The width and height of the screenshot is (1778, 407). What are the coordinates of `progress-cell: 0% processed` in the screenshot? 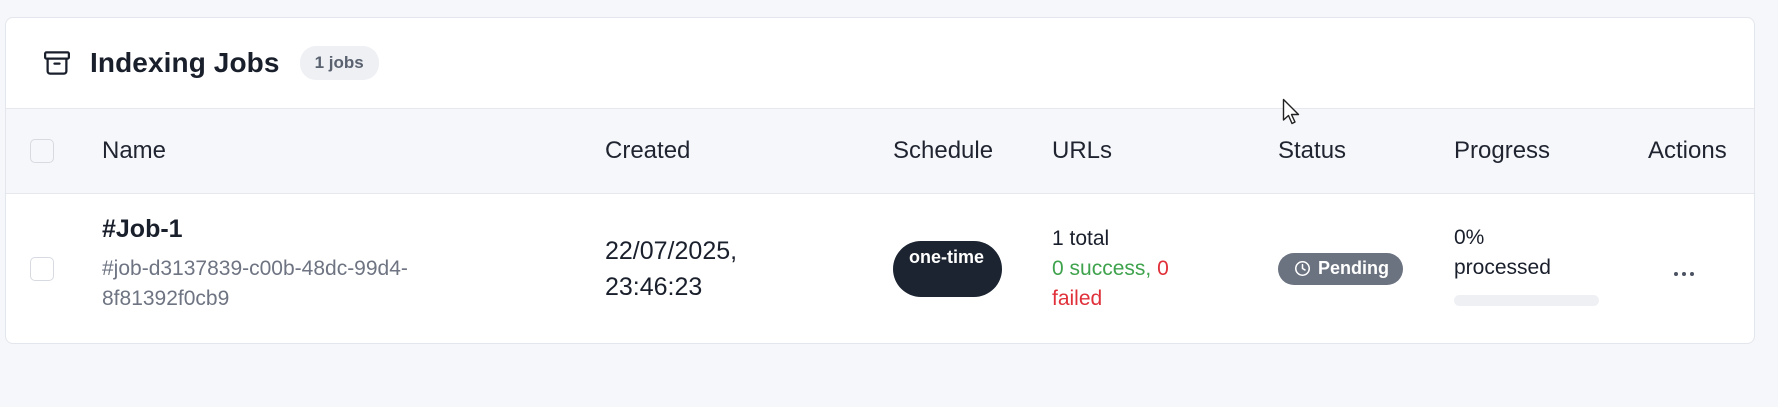 It's located at (1551, 268).